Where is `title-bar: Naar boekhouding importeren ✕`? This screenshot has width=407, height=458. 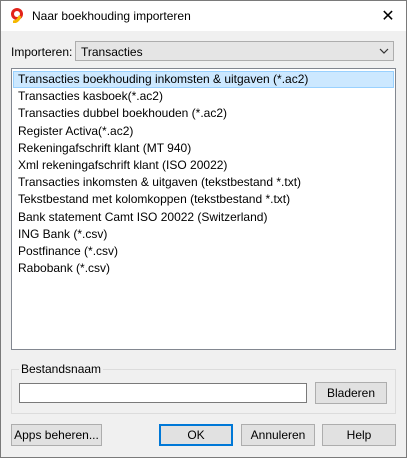
title-bar: Naar boekhouding importeren ✕ is located at coordinates (203, 16).